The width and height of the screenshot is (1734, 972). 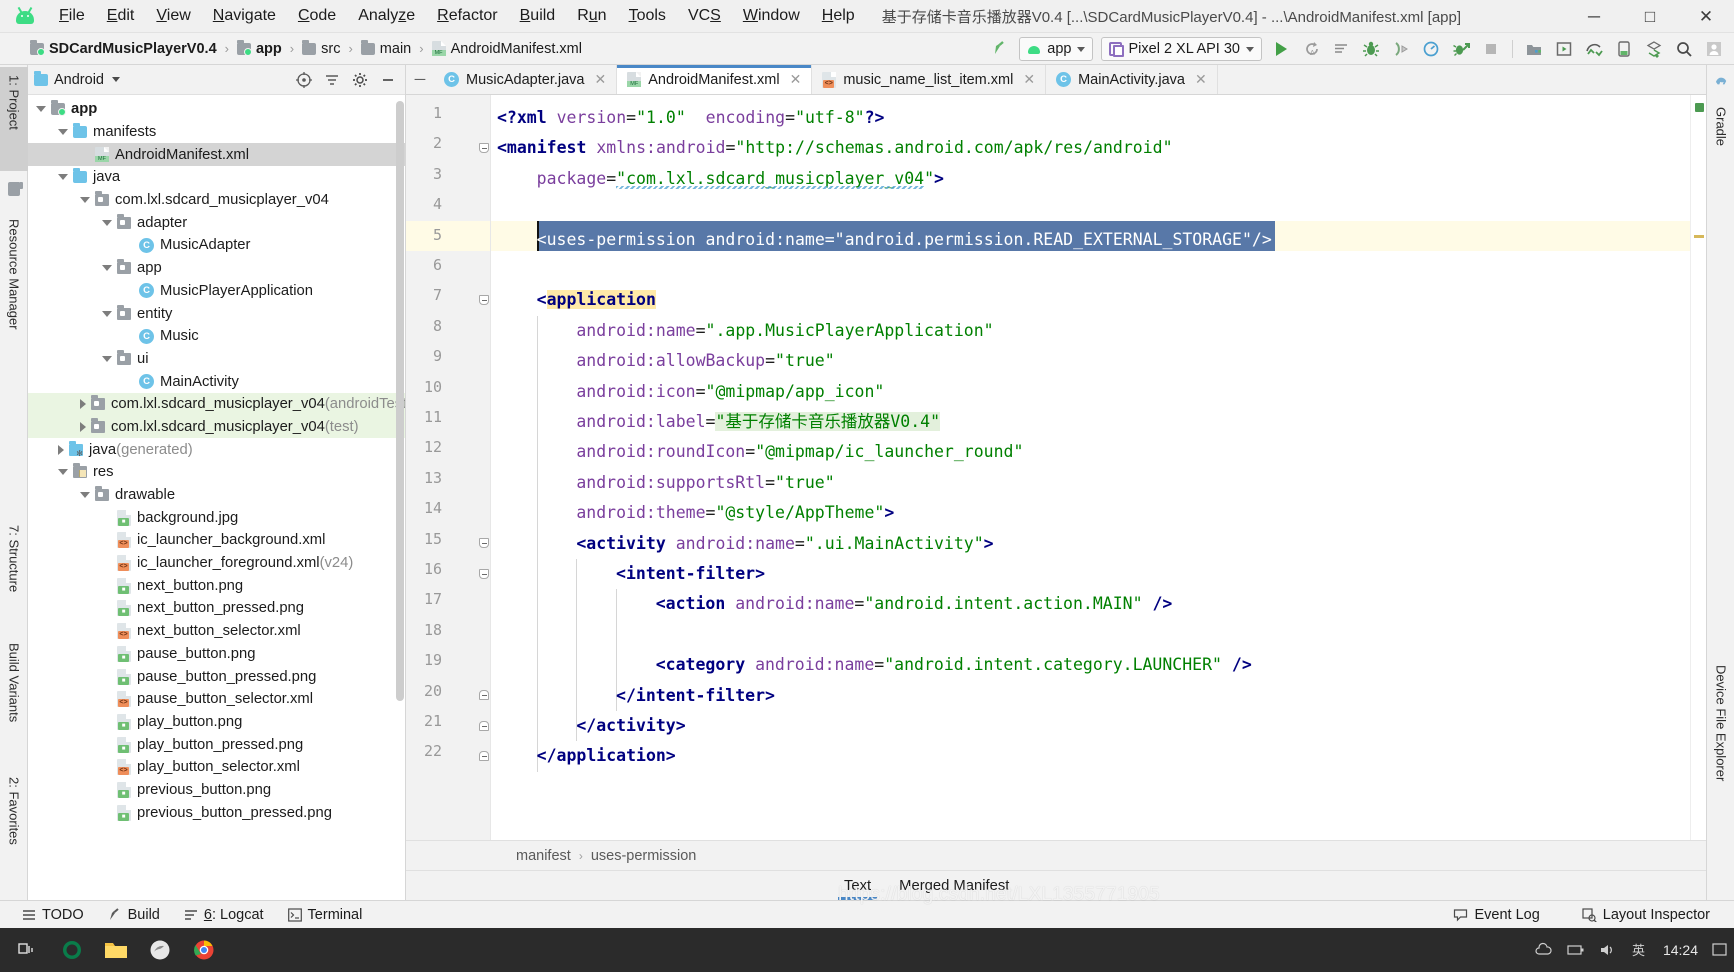 What do you see at coordinates (317, 16) in the screenshot?
I see `menu-code: Code` at bounding box center [317, 16].